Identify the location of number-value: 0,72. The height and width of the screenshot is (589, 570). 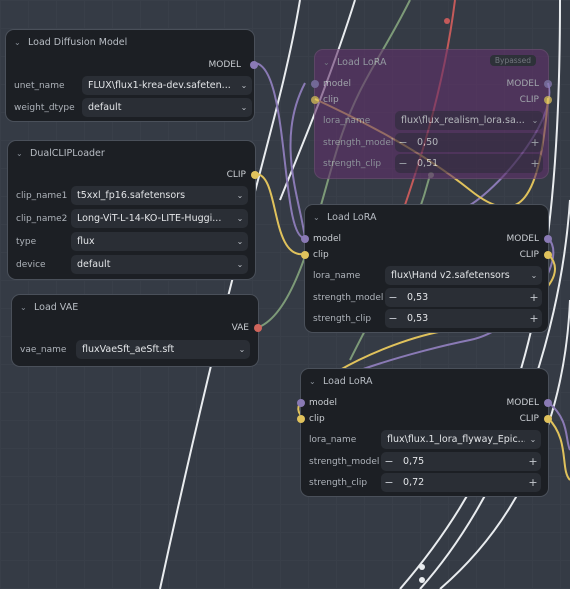
(461, 482).